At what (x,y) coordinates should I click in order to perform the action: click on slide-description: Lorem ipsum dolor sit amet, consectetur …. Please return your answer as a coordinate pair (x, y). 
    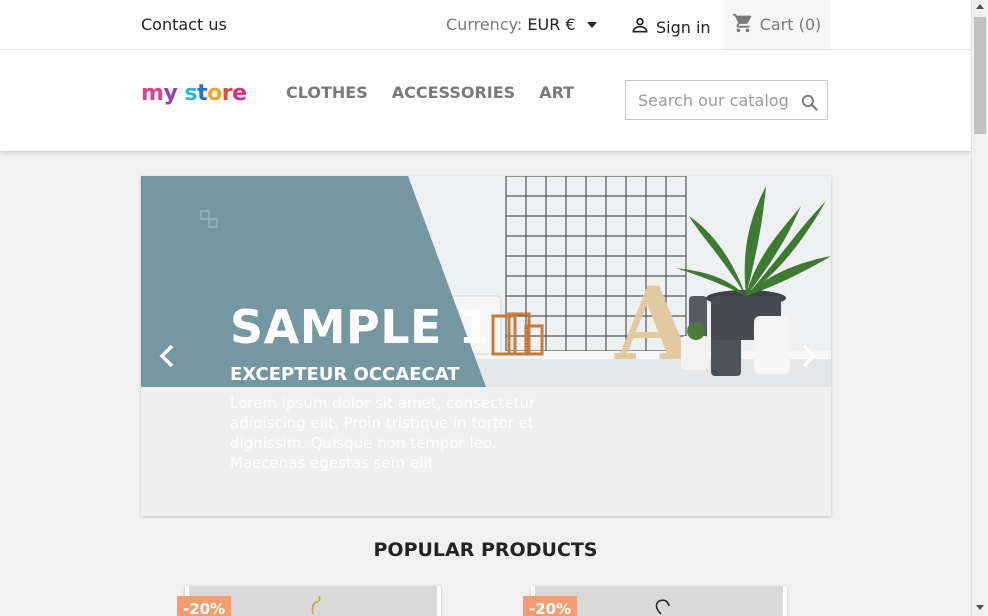
    Looking at the image, I should click on (383, 433).